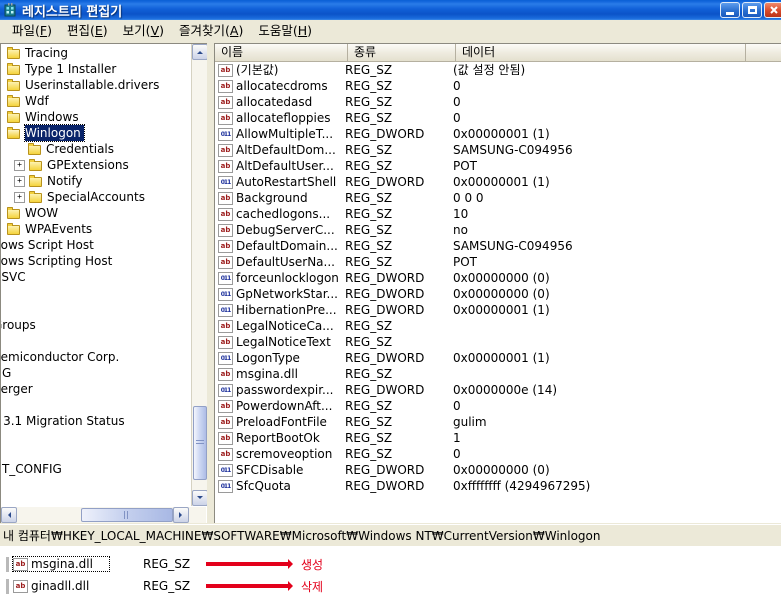  Describe the element at coordinates (94, 133) in the screenshot. I see `tree-node-winlogon: Winlogon` at that location.